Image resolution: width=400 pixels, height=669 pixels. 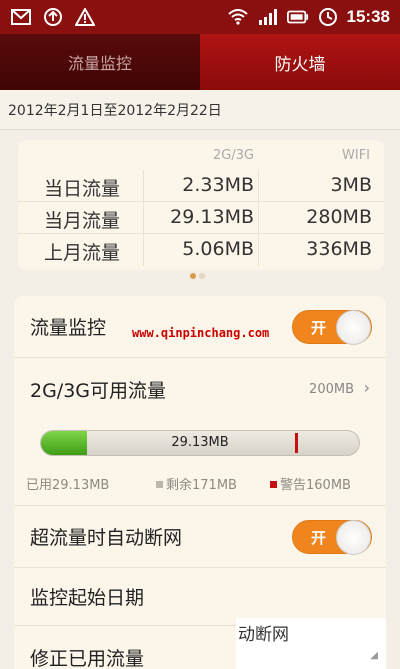 I want to click on column-mobile: 2G/3G, so click(x=234, y=155).